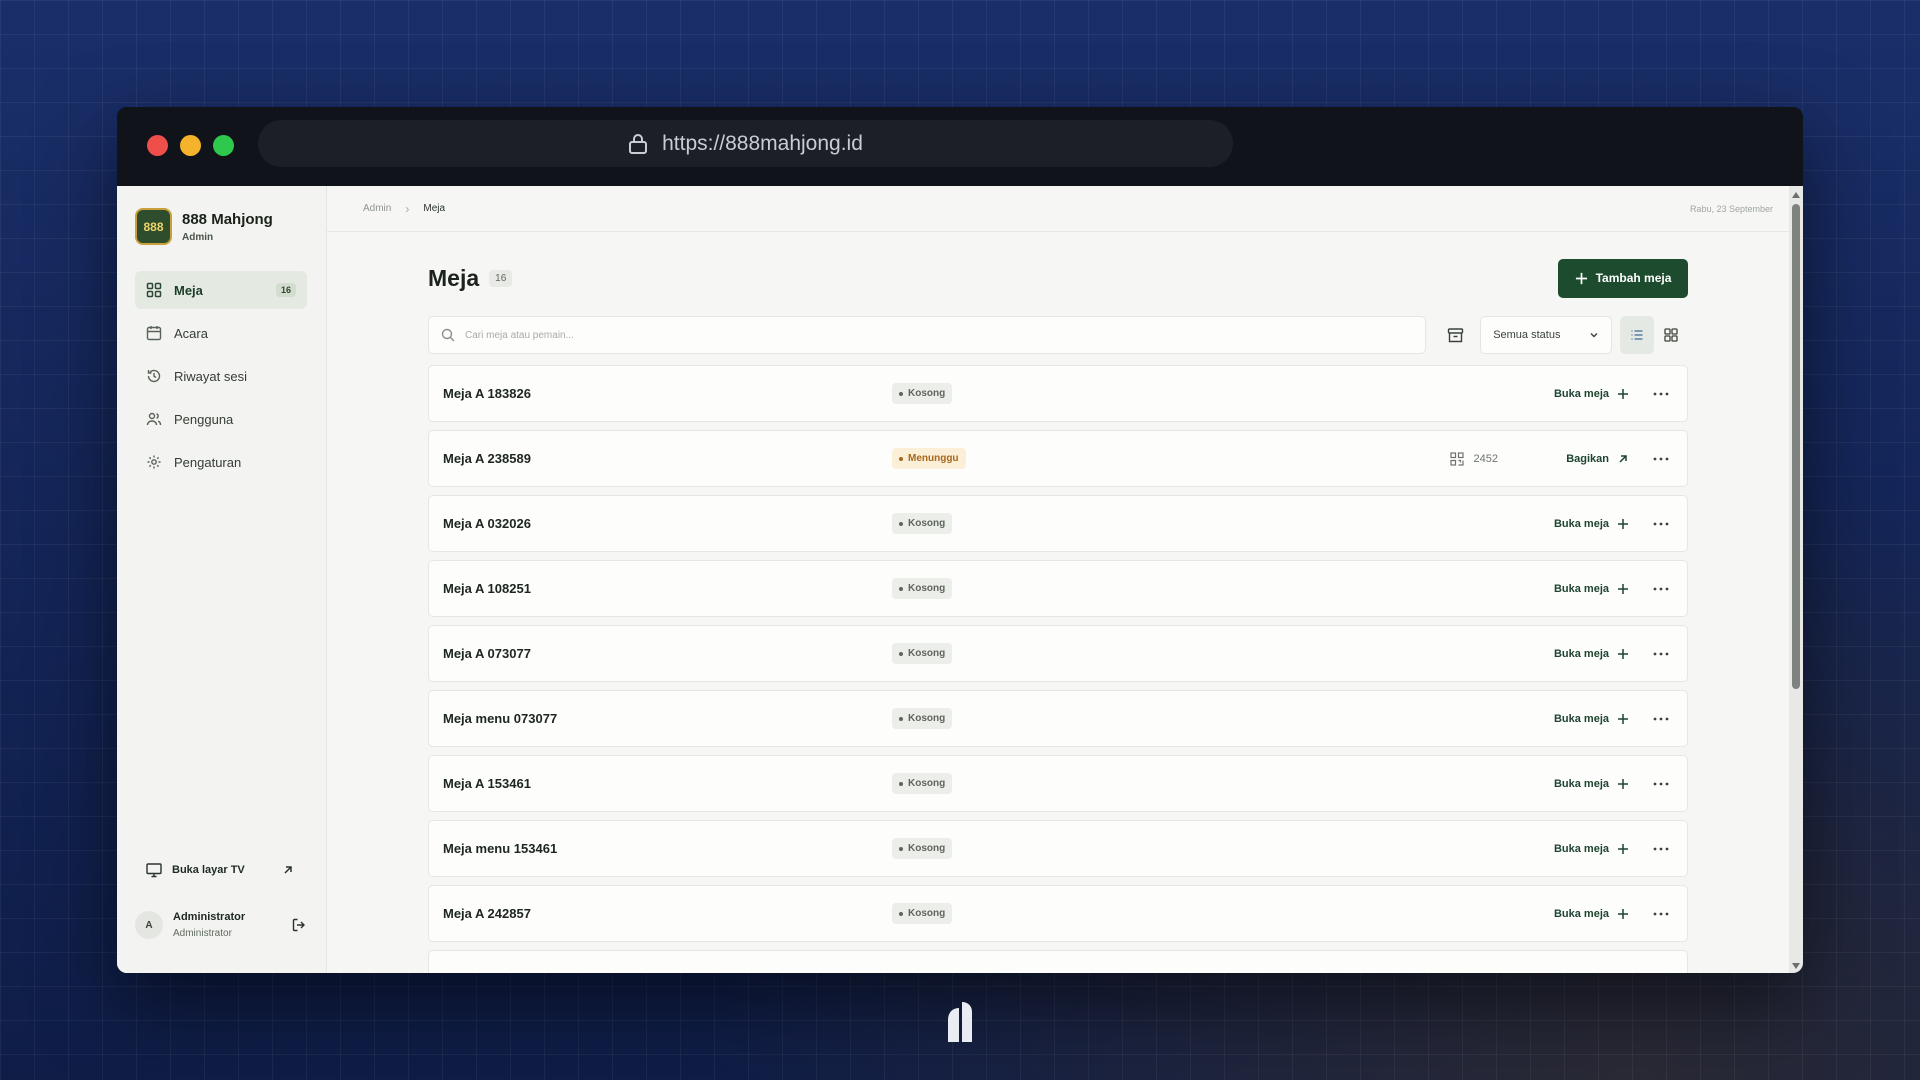  What do you see at coordinates (1546, 335) in the screenshot?
I see `status-filter-select: Semua status` at bounding box center [1546, 335].